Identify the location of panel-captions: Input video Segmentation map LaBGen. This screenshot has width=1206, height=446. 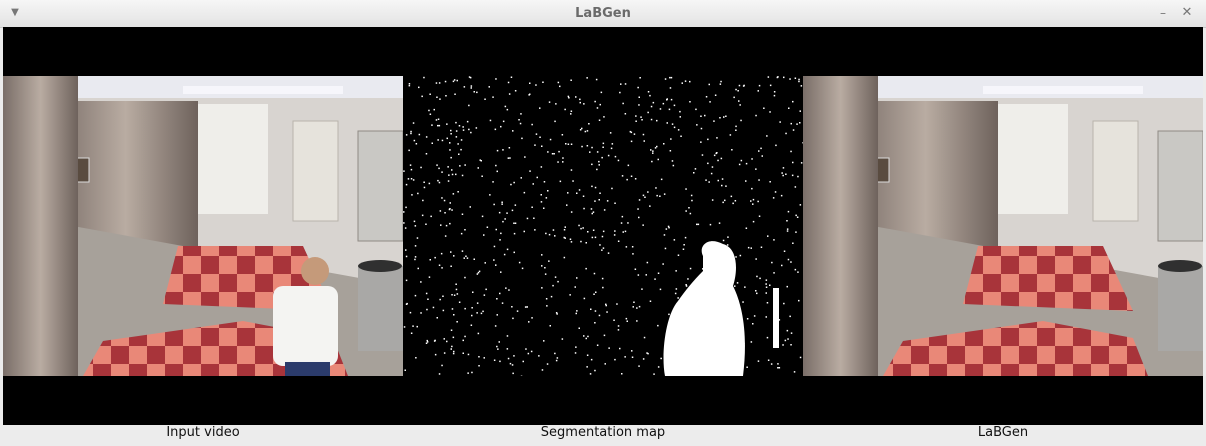
(603, 435).